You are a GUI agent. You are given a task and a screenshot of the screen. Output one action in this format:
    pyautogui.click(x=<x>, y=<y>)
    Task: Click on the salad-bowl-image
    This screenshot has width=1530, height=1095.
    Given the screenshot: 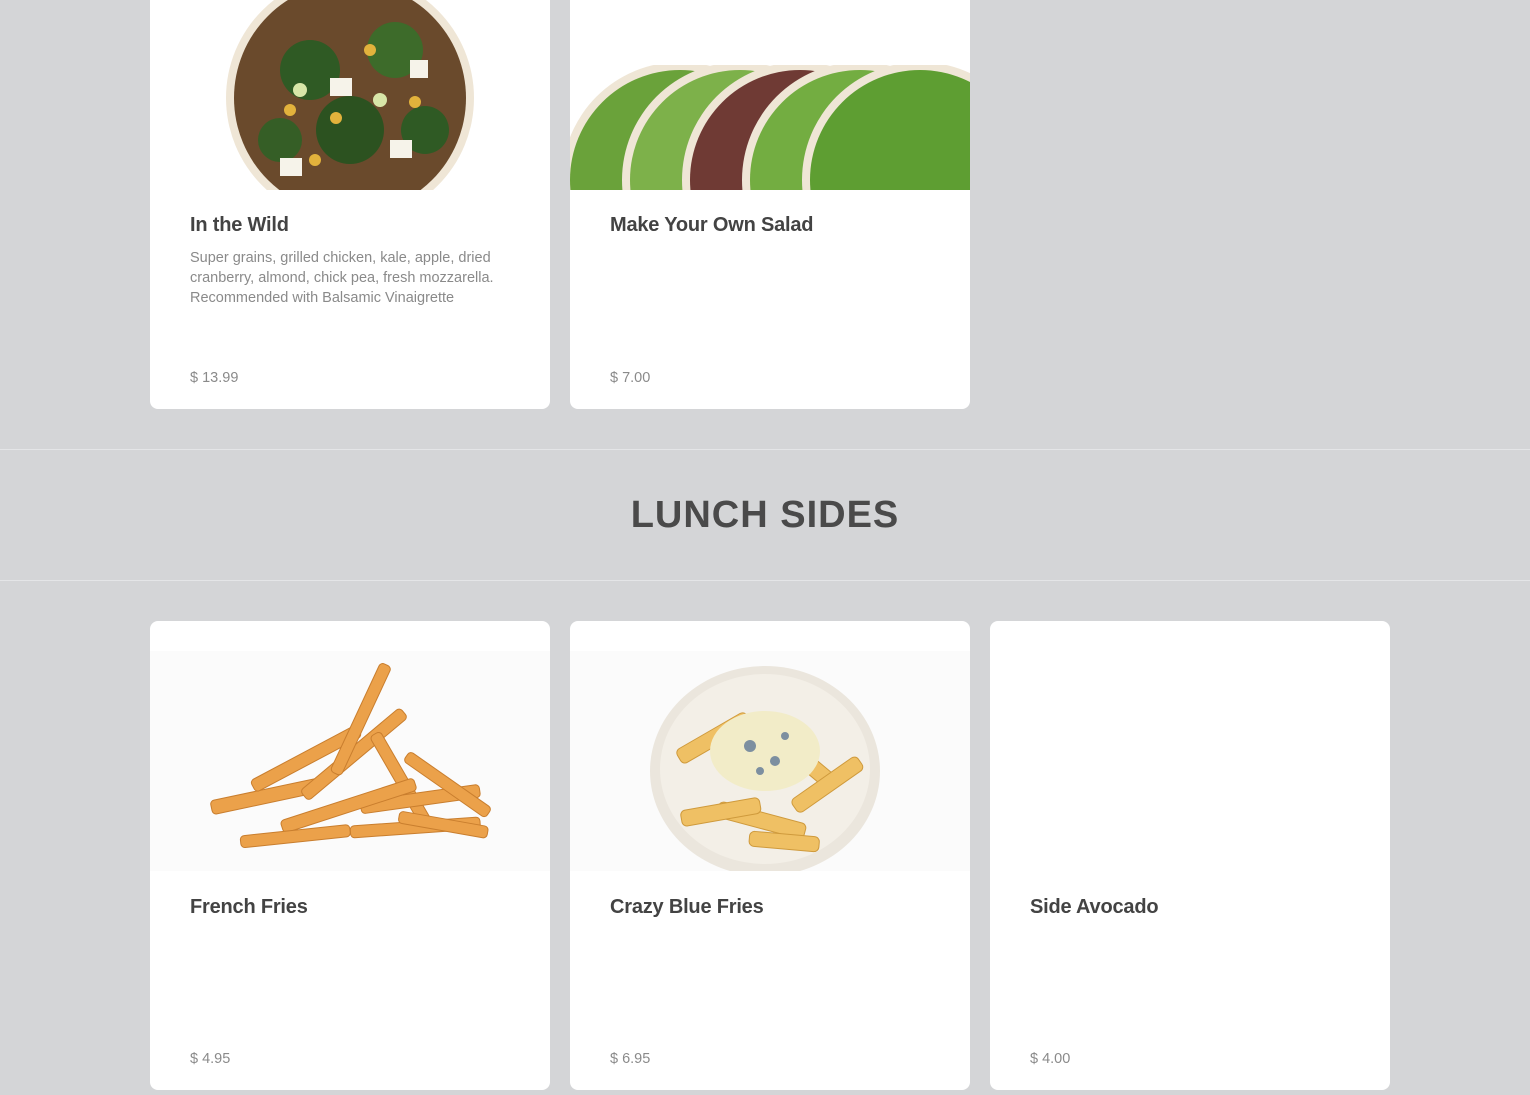 What is the action you would take?
    pyautogui.click(x=350, y=95)
    